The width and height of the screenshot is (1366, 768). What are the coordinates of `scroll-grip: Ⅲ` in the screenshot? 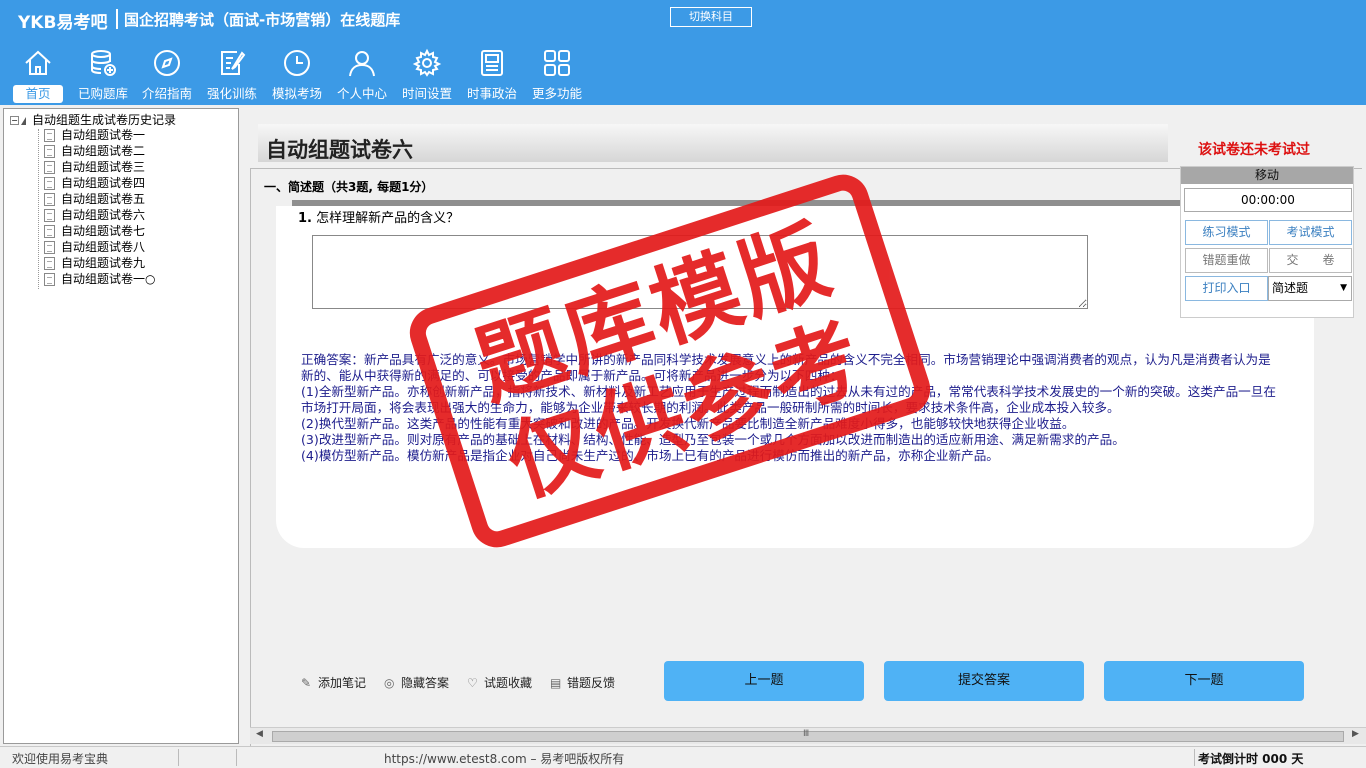 It's located at (806, 734).